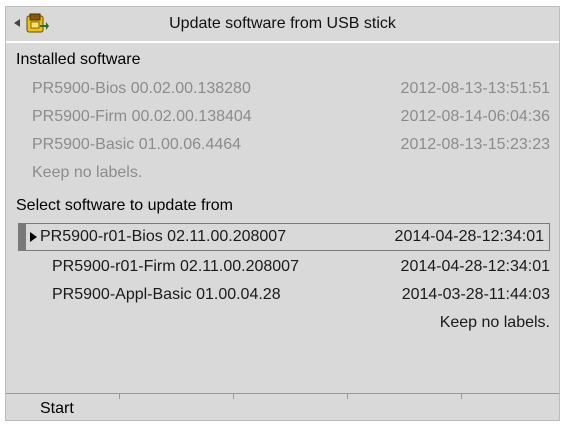  What do you see at coordinates (124, 205) in the screenshot?
I see `select-software-heading: Select software to update from` at bounding box center [124, 205].